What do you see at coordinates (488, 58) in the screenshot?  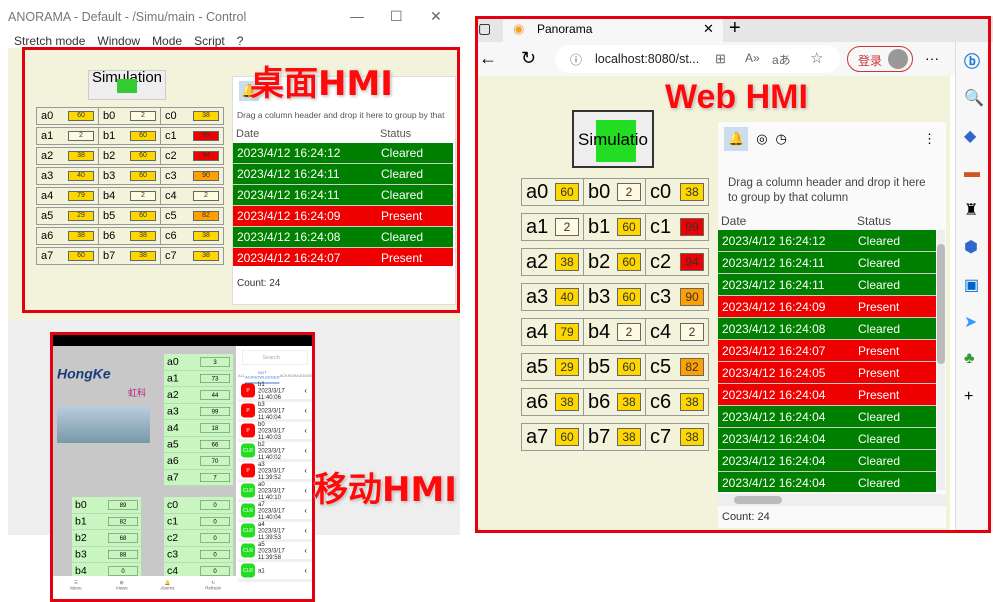 I see `back-icon: ←` at bounding box center [488, 58].